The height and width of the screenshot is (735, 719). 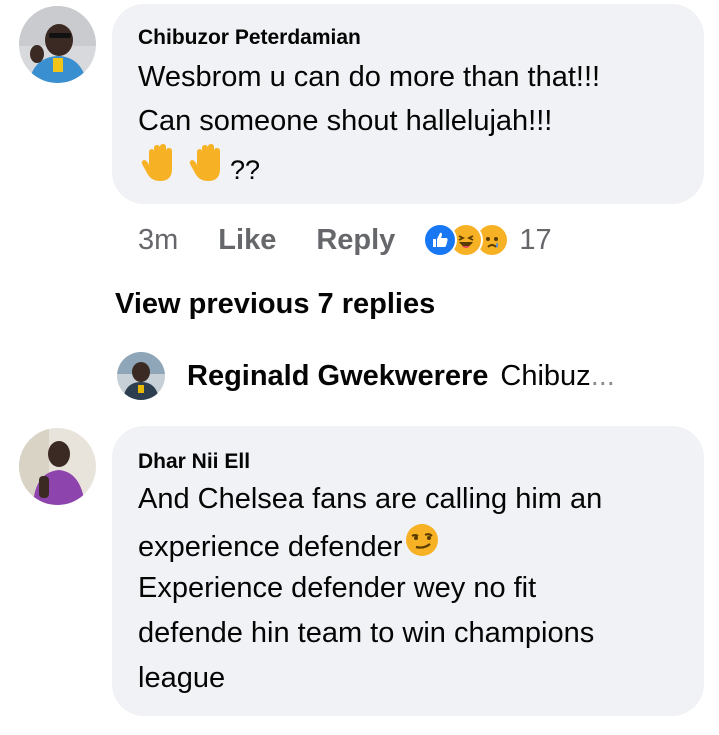 What do you see at coordinates (545, 375) in the screenshot?
I see `reply-snippet-text: Chibuz` at bounding box center [545, 375].